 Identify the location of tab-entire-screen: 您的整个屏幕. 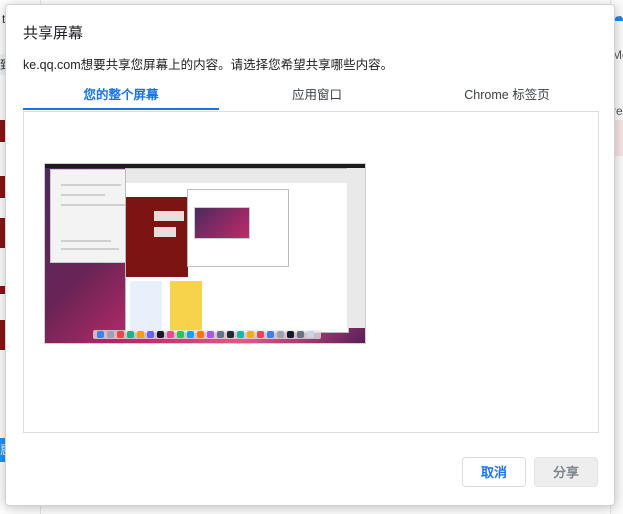
(121, 97).